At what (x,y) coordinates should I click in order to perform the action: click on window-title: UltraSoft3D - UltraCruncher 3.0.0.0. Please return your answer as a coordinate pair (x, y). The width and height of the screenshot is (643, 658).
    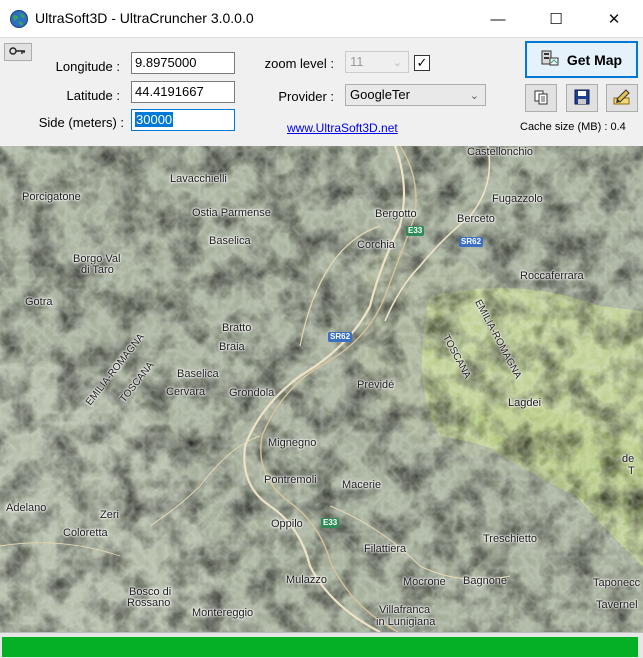
    Looking at the image, I should click on (144, 18).